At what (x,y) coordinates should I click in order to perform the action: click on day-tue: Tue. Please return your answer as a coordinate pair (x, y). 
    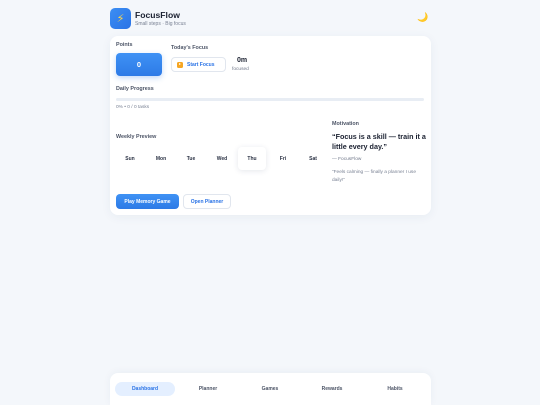
    Looking at the image, I should click on (191, 158).